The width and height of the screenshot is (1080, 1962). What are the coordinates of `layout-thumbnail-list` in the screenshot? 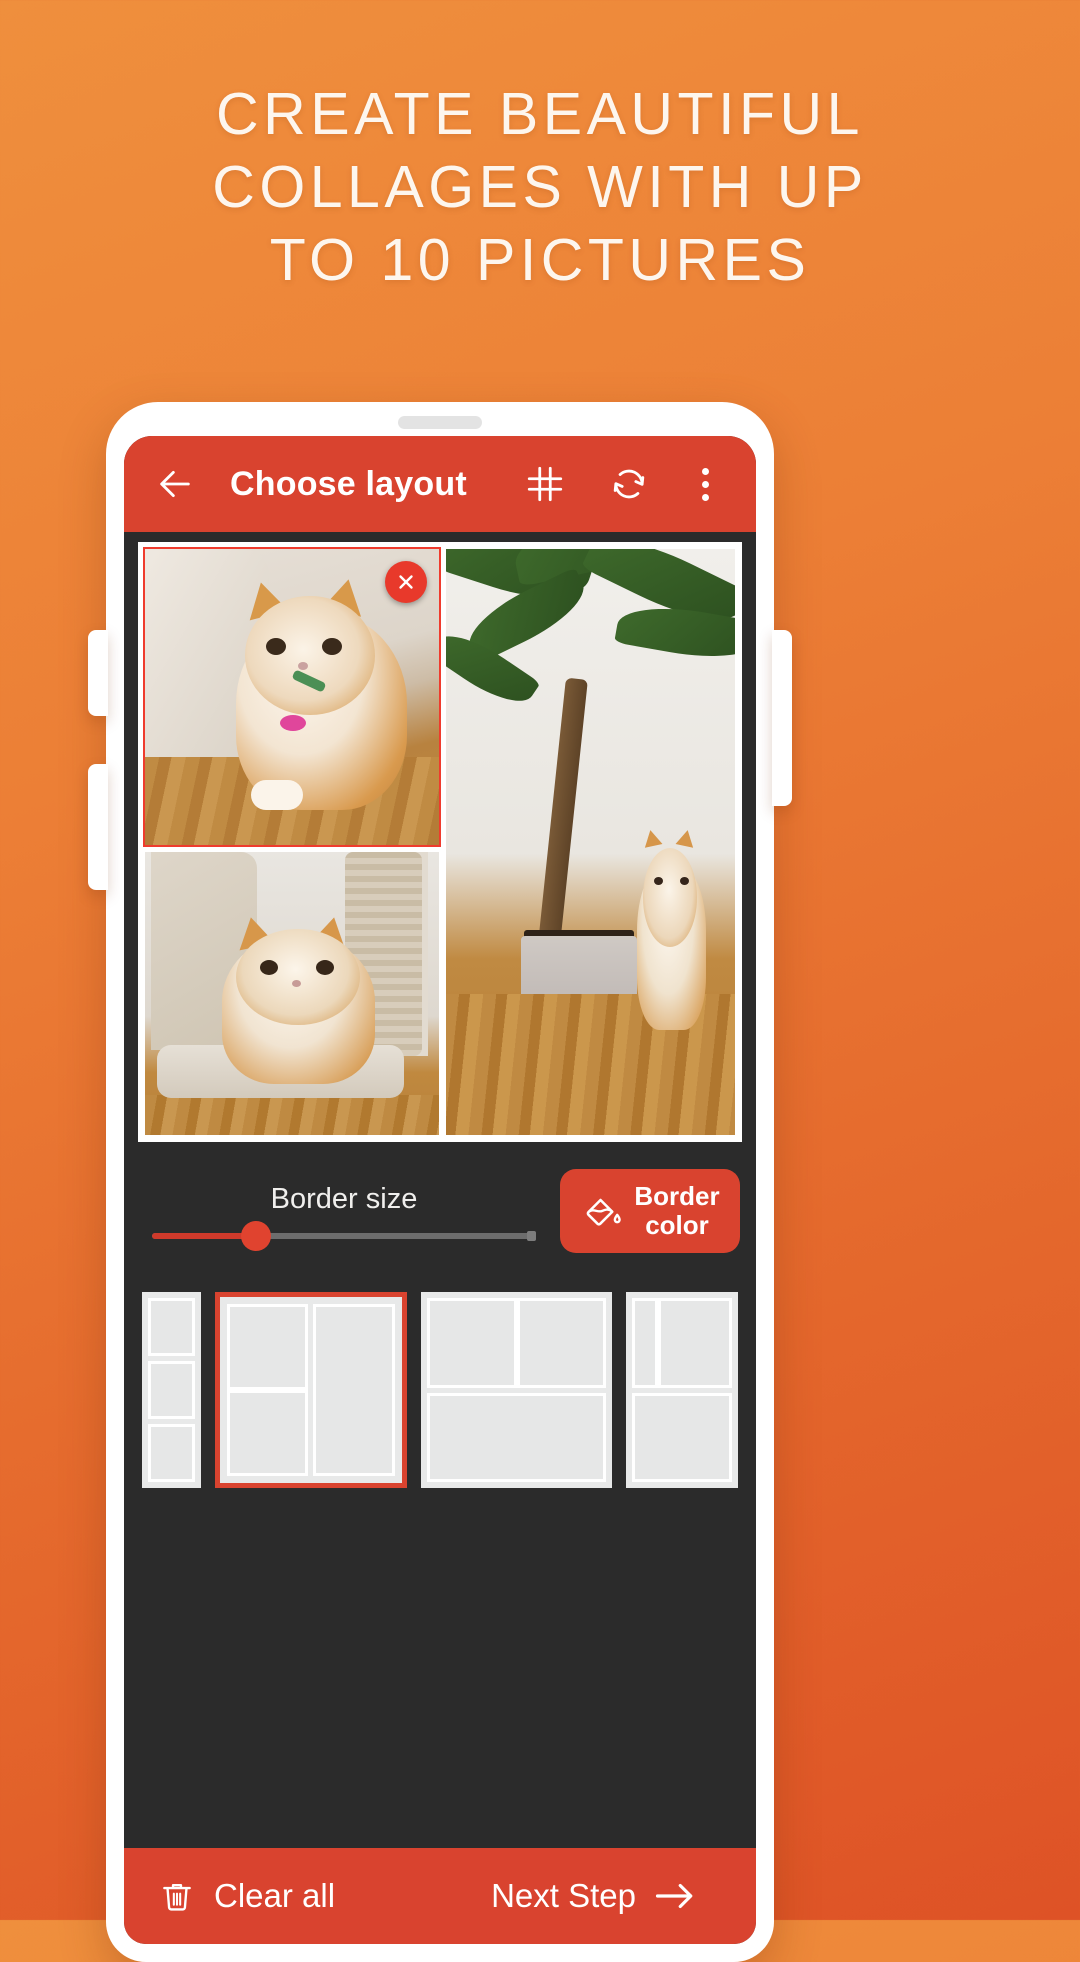 It's located at (440, 1390).